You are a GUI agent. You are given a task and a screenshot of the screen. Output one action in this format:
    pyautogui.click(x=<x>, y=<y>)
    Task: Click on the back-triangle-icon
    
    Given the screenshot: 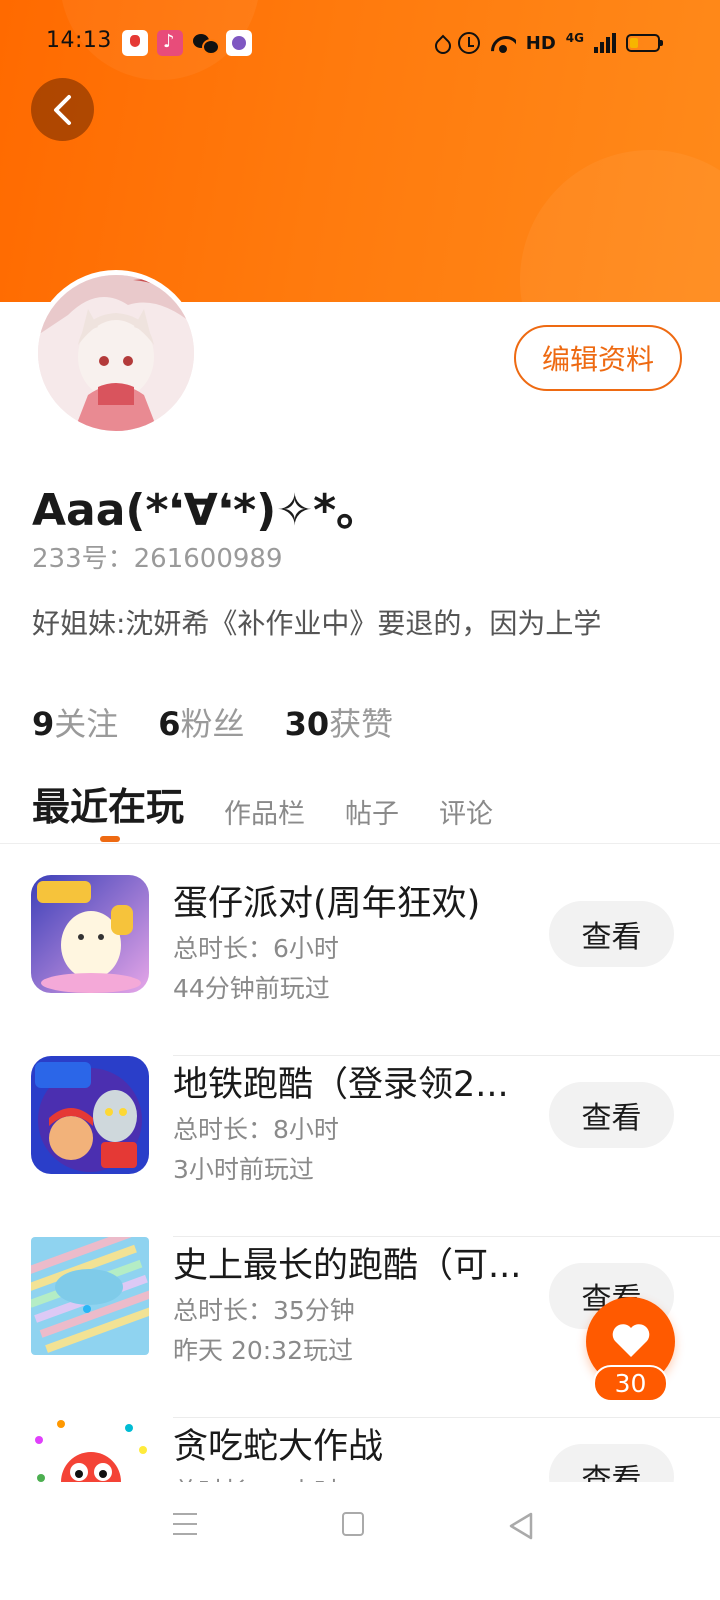 What is the action you would take?
    pyautogui.click(x=521, y=1526)
    